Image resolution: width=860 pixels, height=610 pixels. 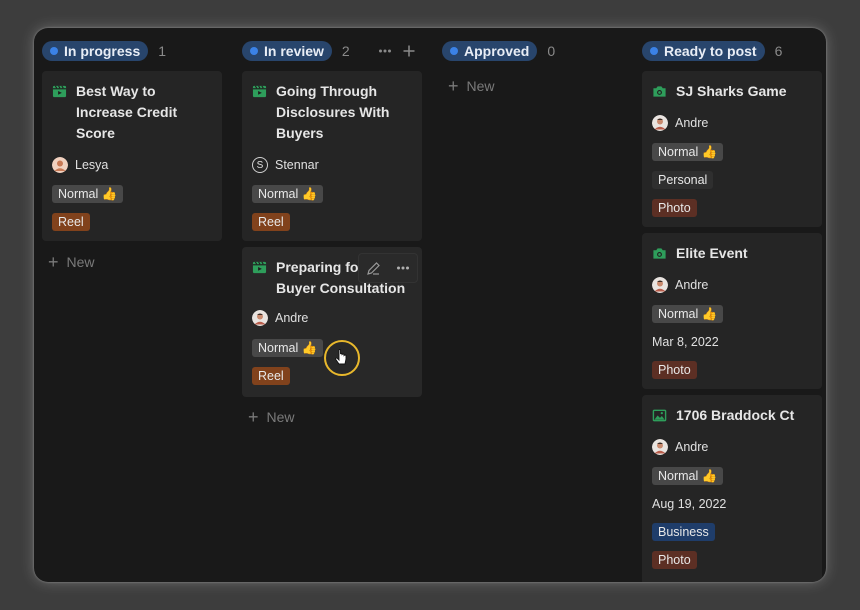 I want to click on status-pill: Approved, so click(x=490, y=51).